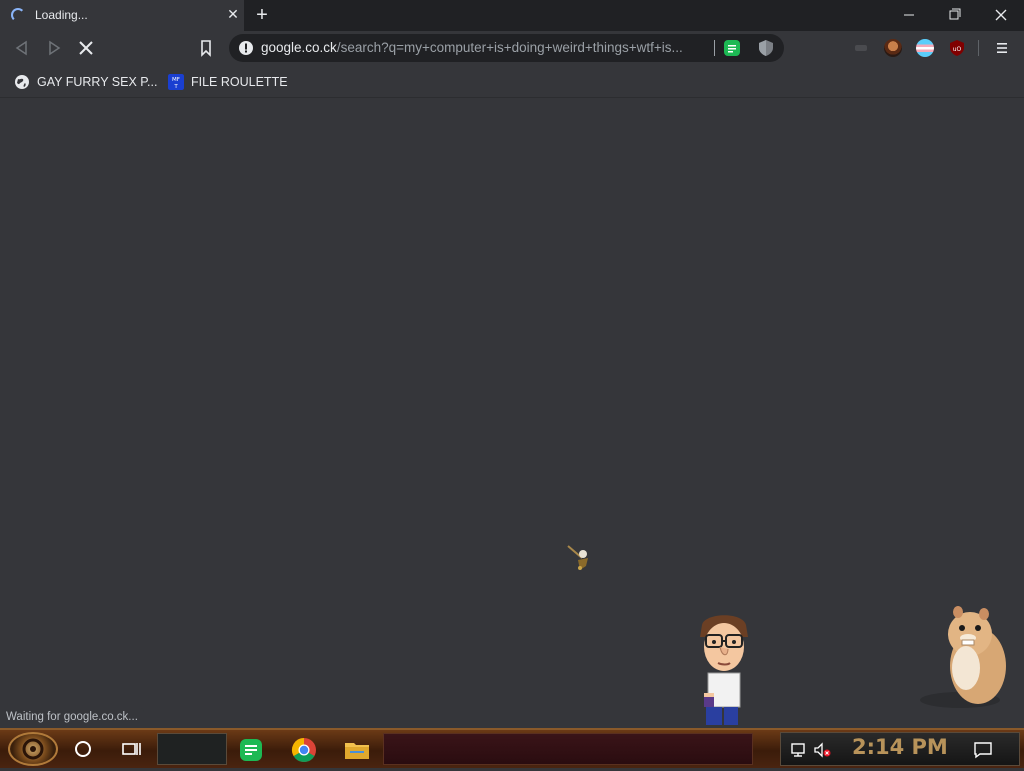 This screenshot has width=1024, height=771. What do you see at coordinates (122, 15) in the screenshot?
I see `tab-active: Loading... ✕` at bounding box center [122, 15].